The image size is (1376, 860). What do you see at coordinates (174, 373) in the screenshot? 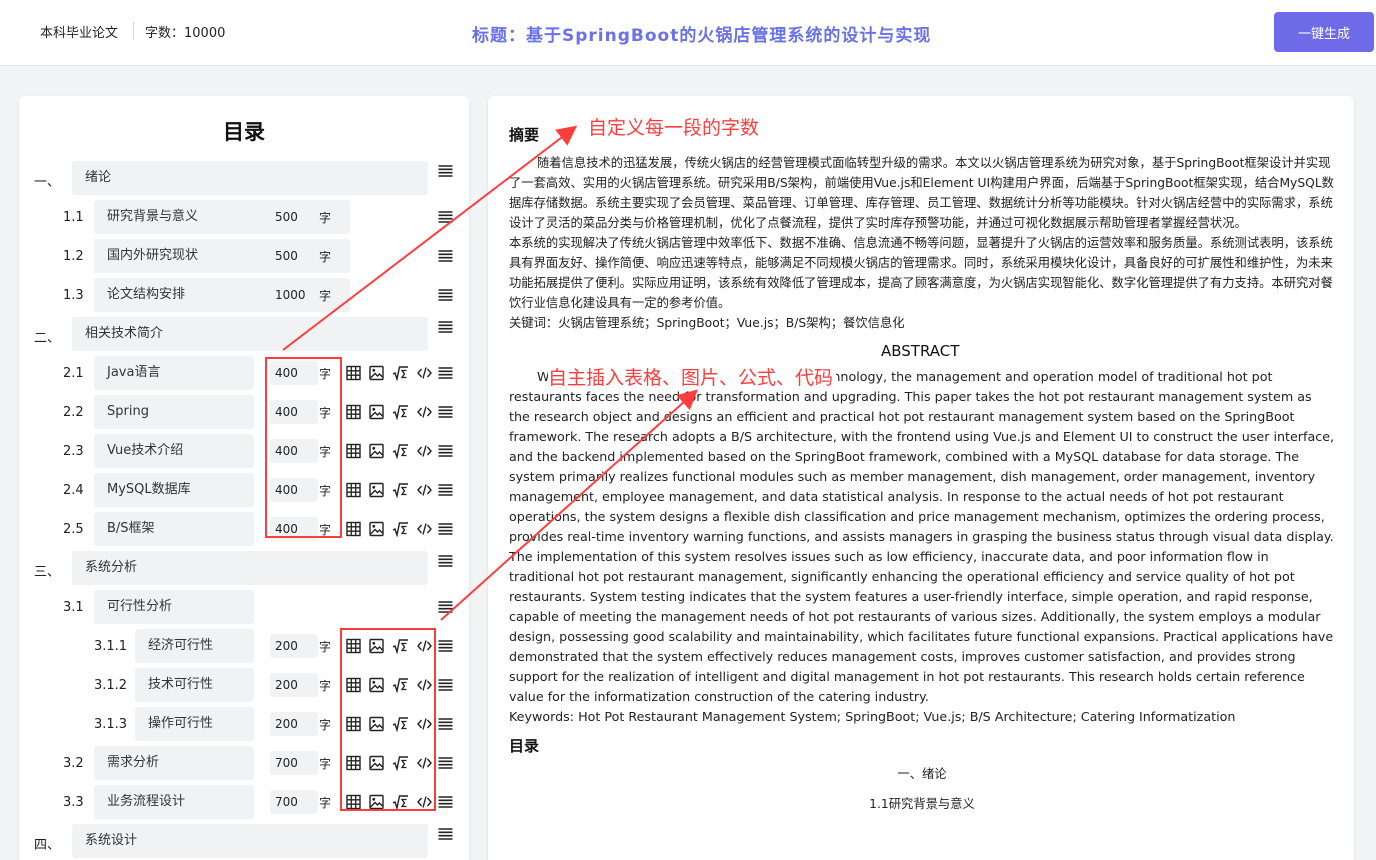
I see `toc-title-field: Java语言` at bounding box center [174, 373].